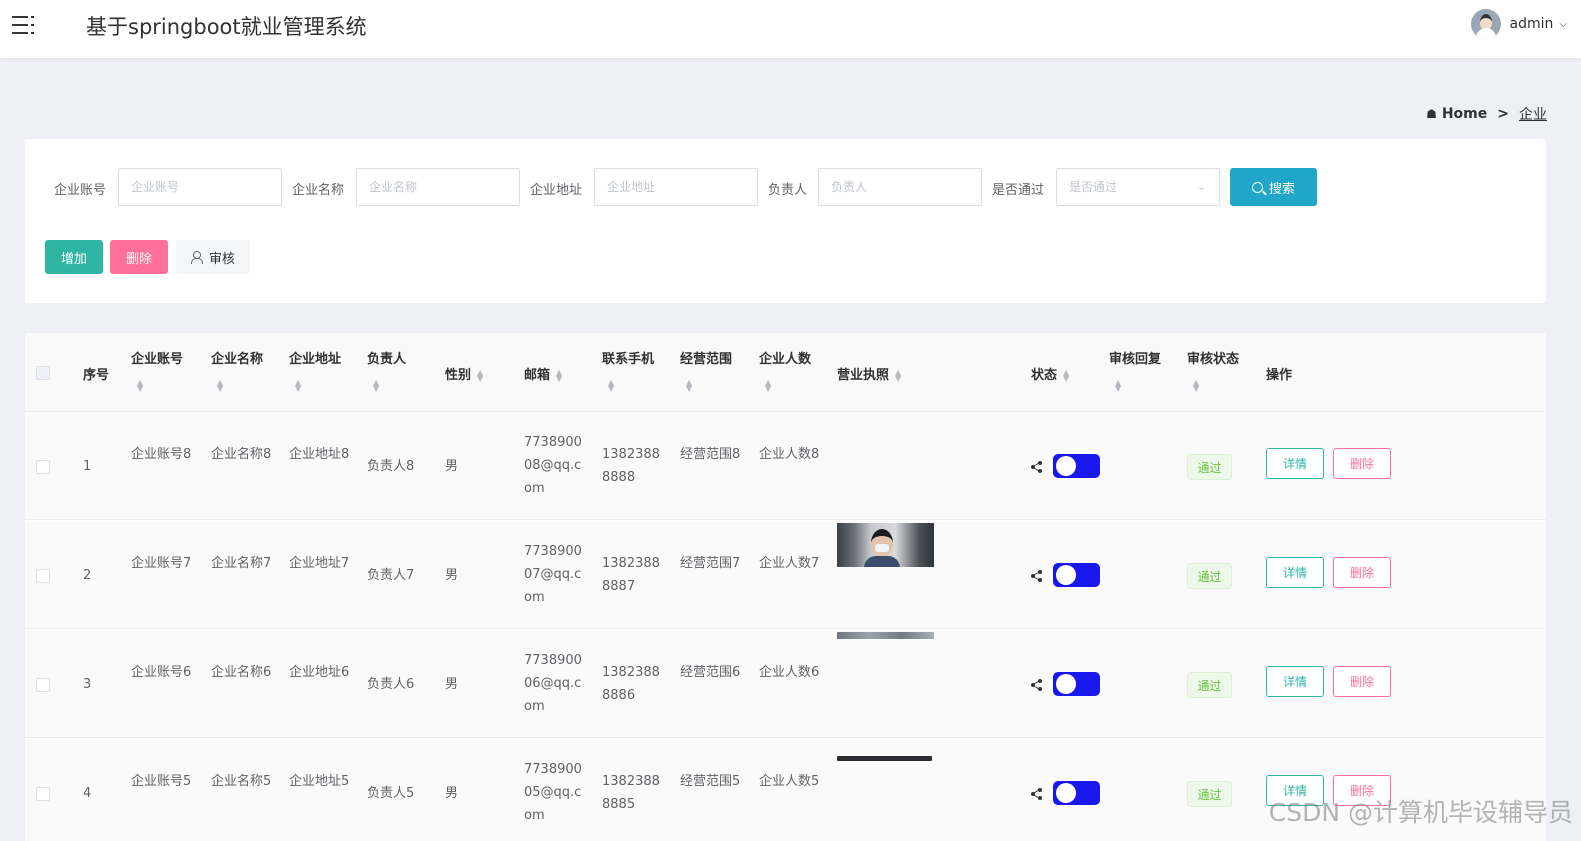  Describe the element at coordinates (241, 563) in the screenshot. I see `cell-name: 企业名称7` at that location.